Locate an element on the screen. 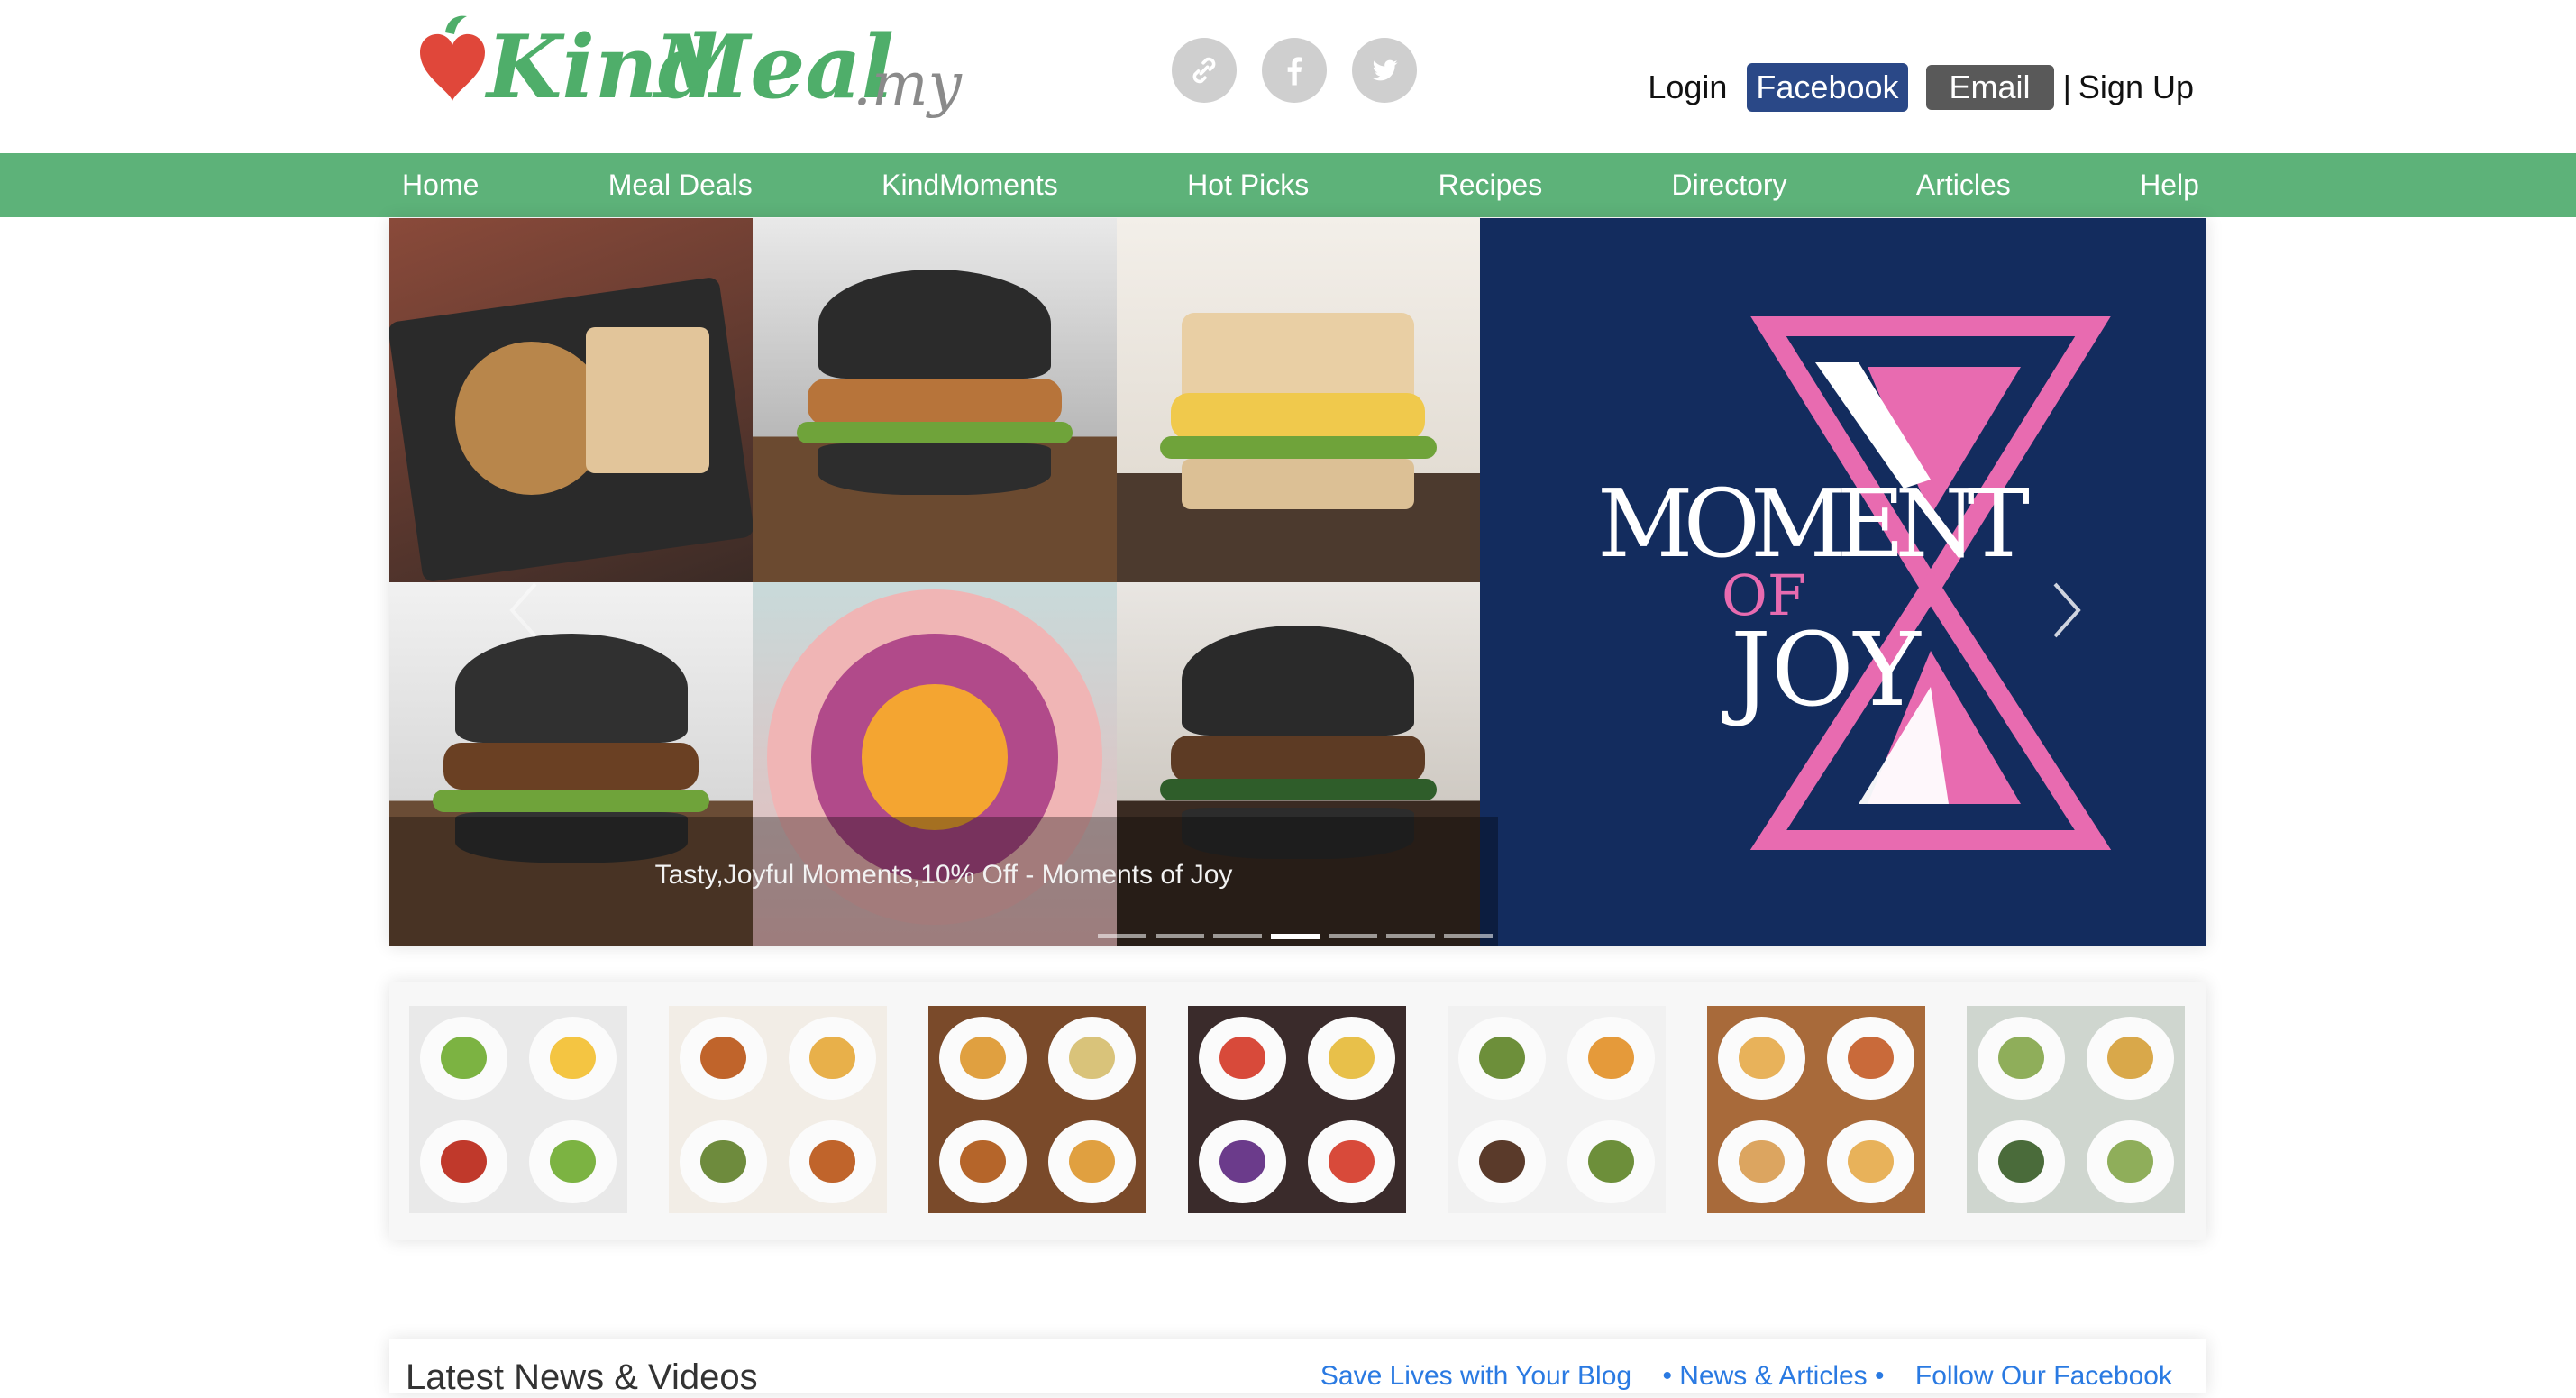 This screenshot has width=2576, height=1398. chevron-right-icon is located at coordinates (2067, 610).